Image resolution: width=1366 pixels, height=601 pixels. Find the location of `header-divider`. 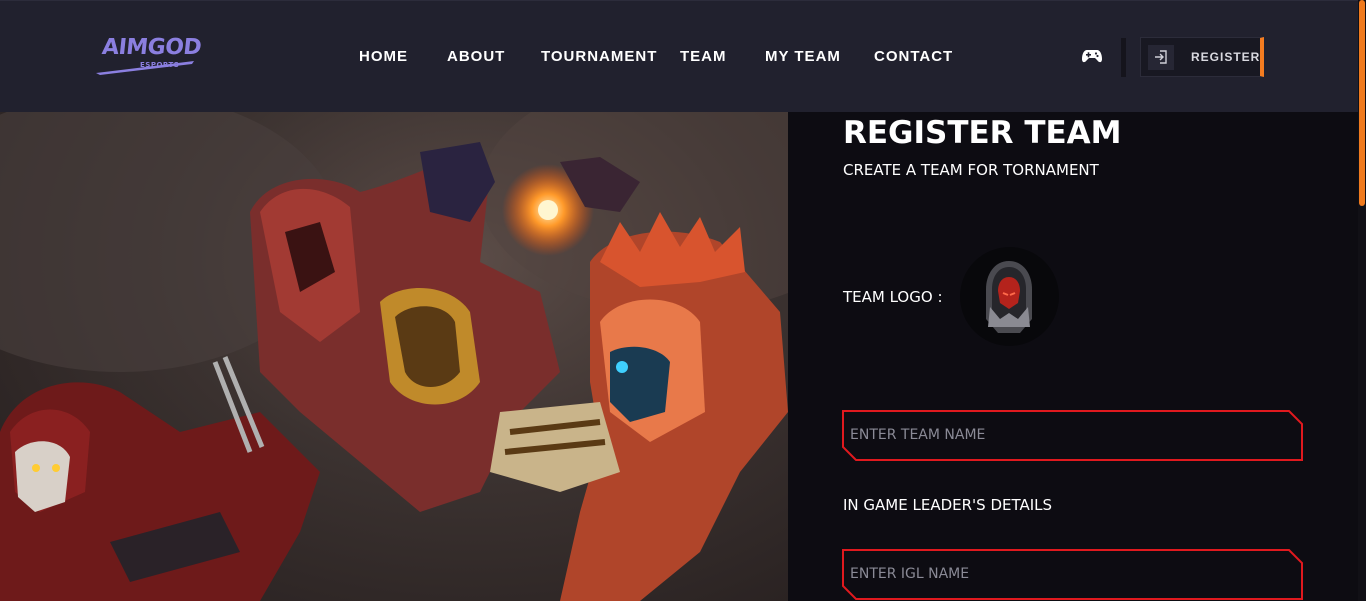

header-divider is located at coordinates (1123, 57).